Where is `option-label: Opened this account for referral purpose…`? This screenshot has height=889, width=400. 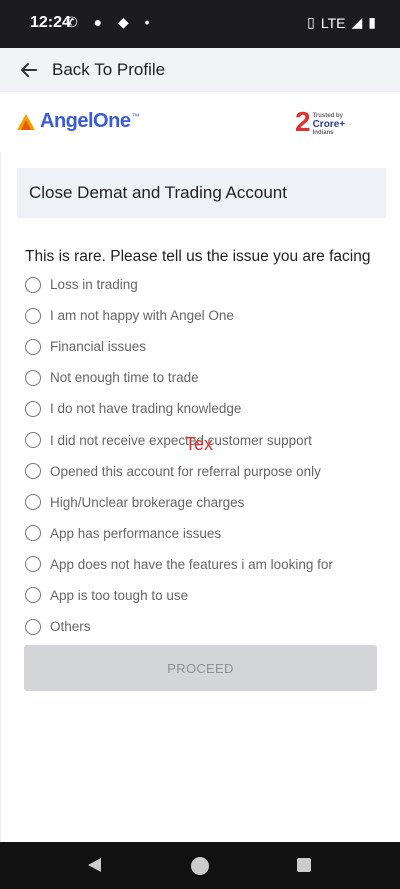 option-label: Opened this account for referral purpose… is located at coordinates (185, 471).